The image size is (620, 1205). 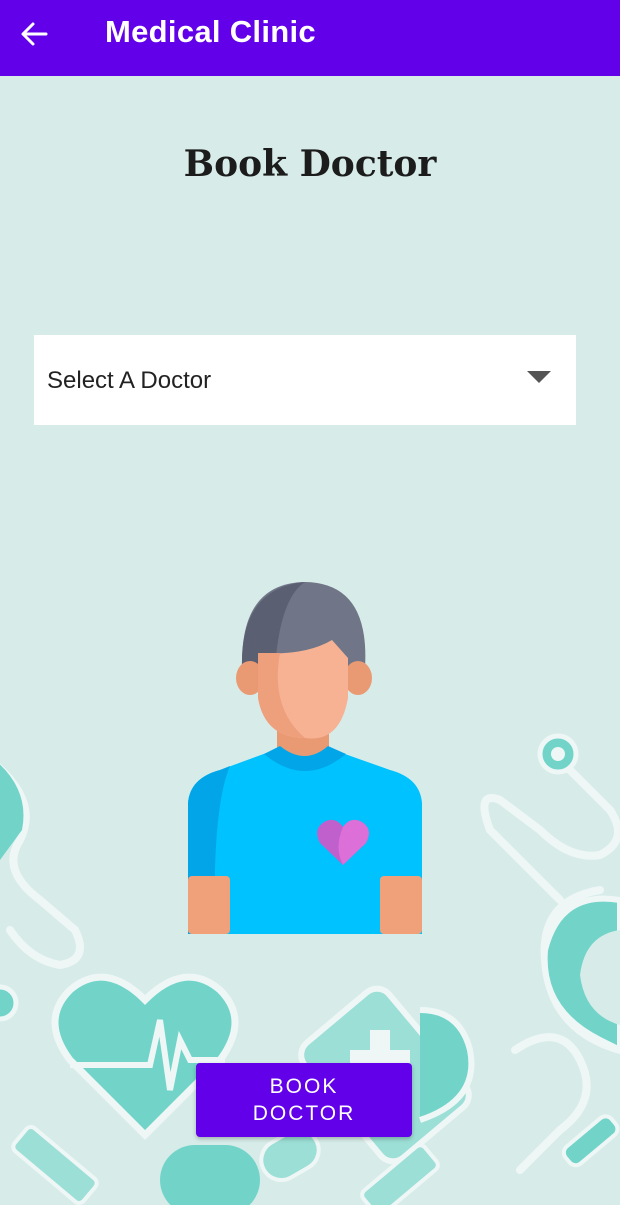 What do you see at coordinates (539, 377) in the screenshot?
I see `chevron-down-icon` at bounding box center [539, 377].